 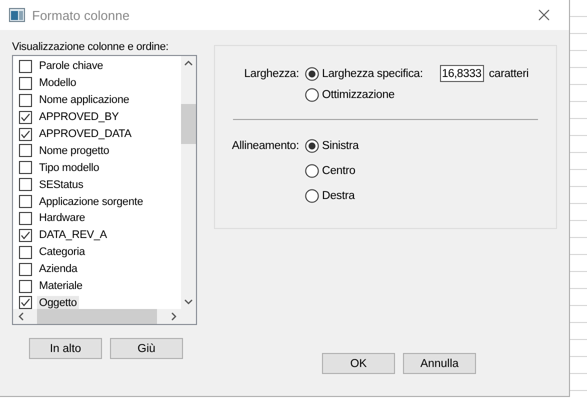 What do you see at coordinates (358, 94) in the screenshot?
I see `option-label: Ottimizzazione` at bounding box center [358, 94].